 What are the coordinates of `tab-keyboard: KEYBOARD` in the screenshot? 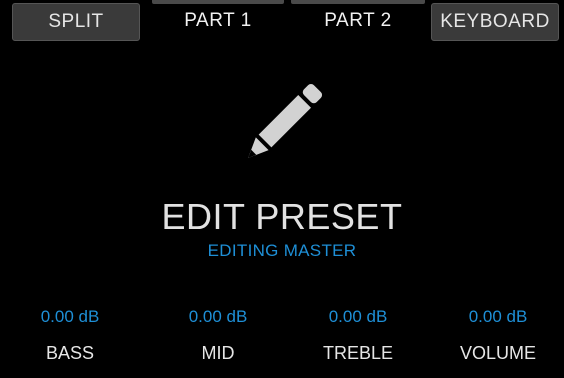 It's located at (495, 22).